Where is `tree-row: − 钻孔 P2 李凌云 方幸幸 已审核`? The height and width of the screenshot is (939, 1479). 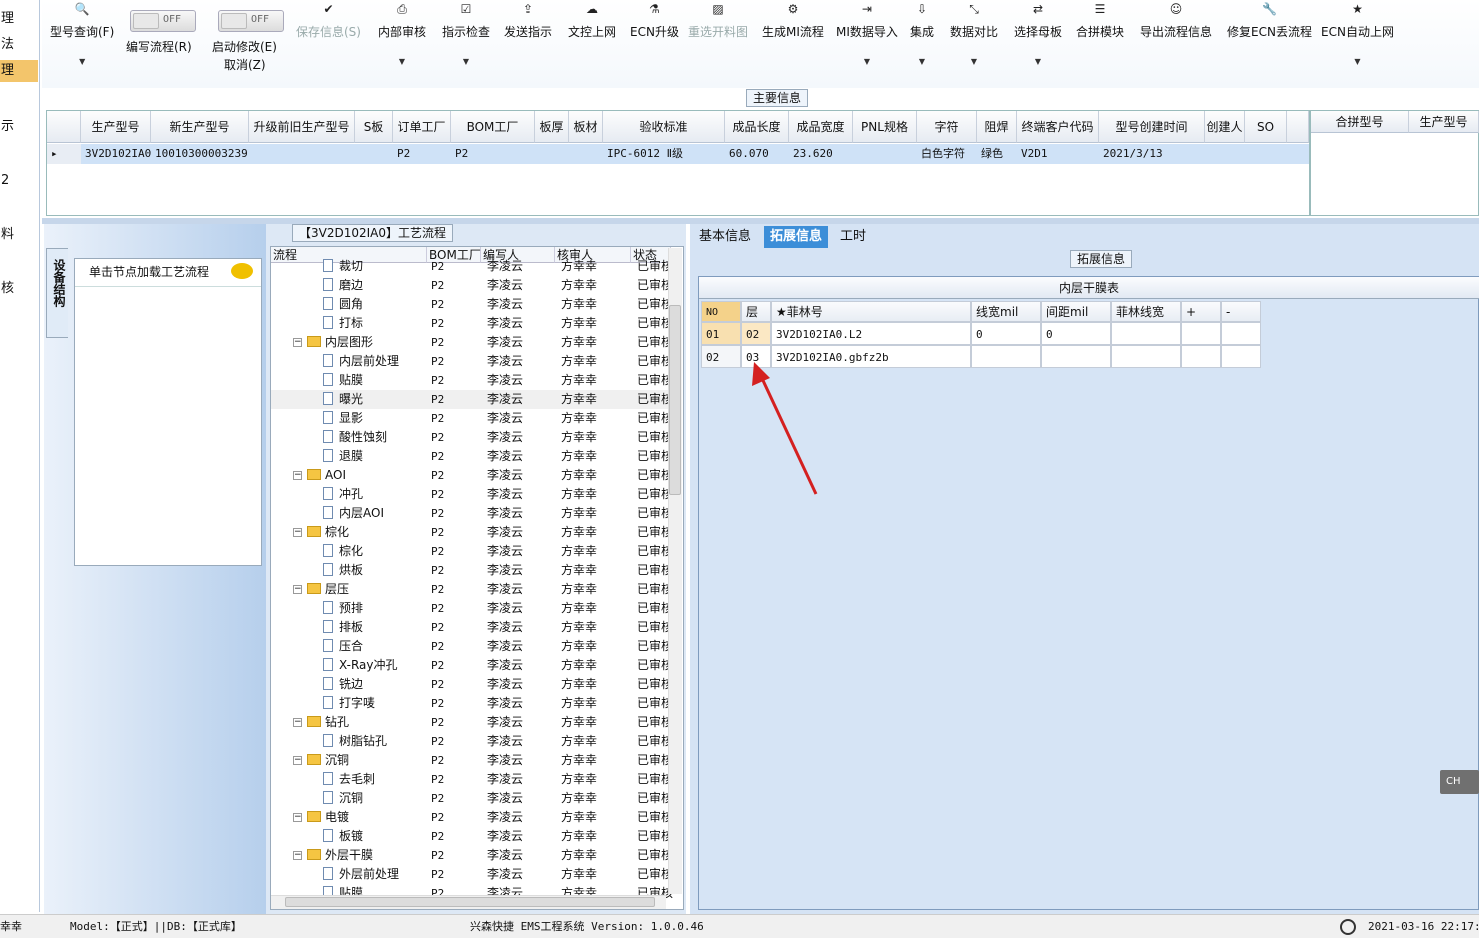
tree-row: − 钻孔 P2 李凌云 方幸幸 已审核 is located at coordinates (472, 722).